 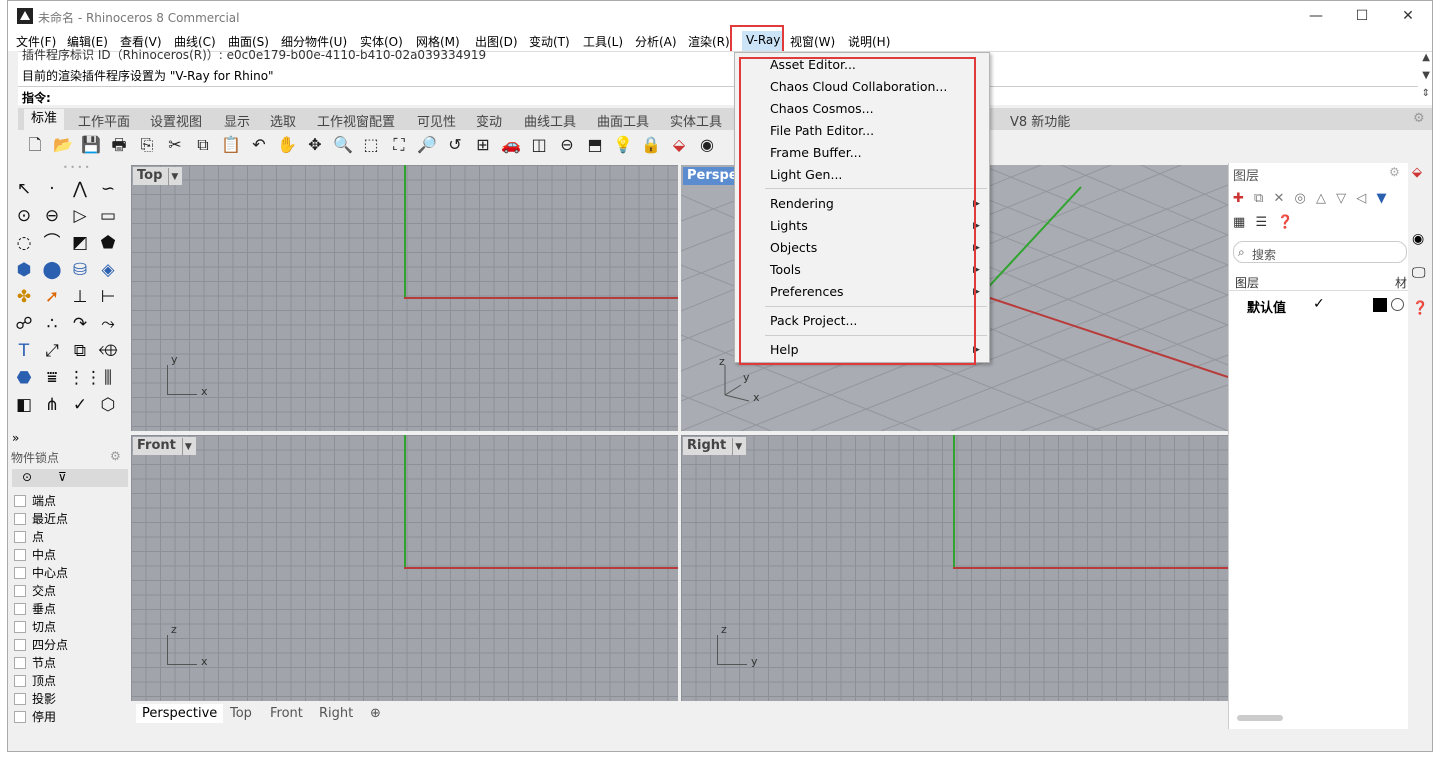 What do you see at coordinates (241, 713) in the screenshot?
I see `tab-top: Top` at bounding box center [241, 713].